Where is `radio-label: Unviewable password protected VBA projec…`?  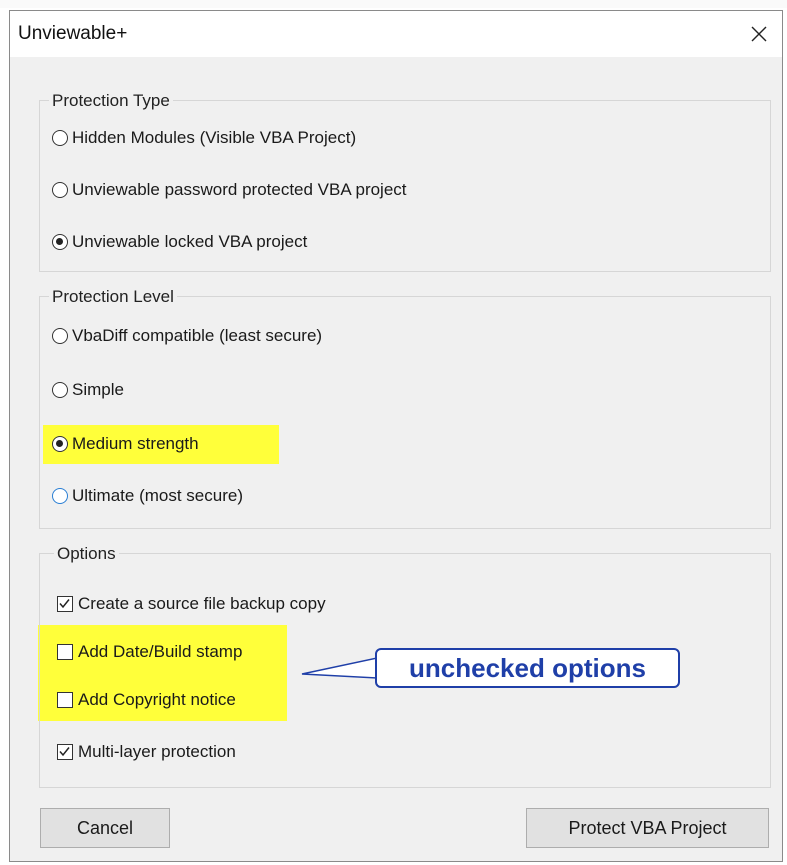 radio-label: Unviewable password protected VBA projec… is located at coordinates (239, 189).